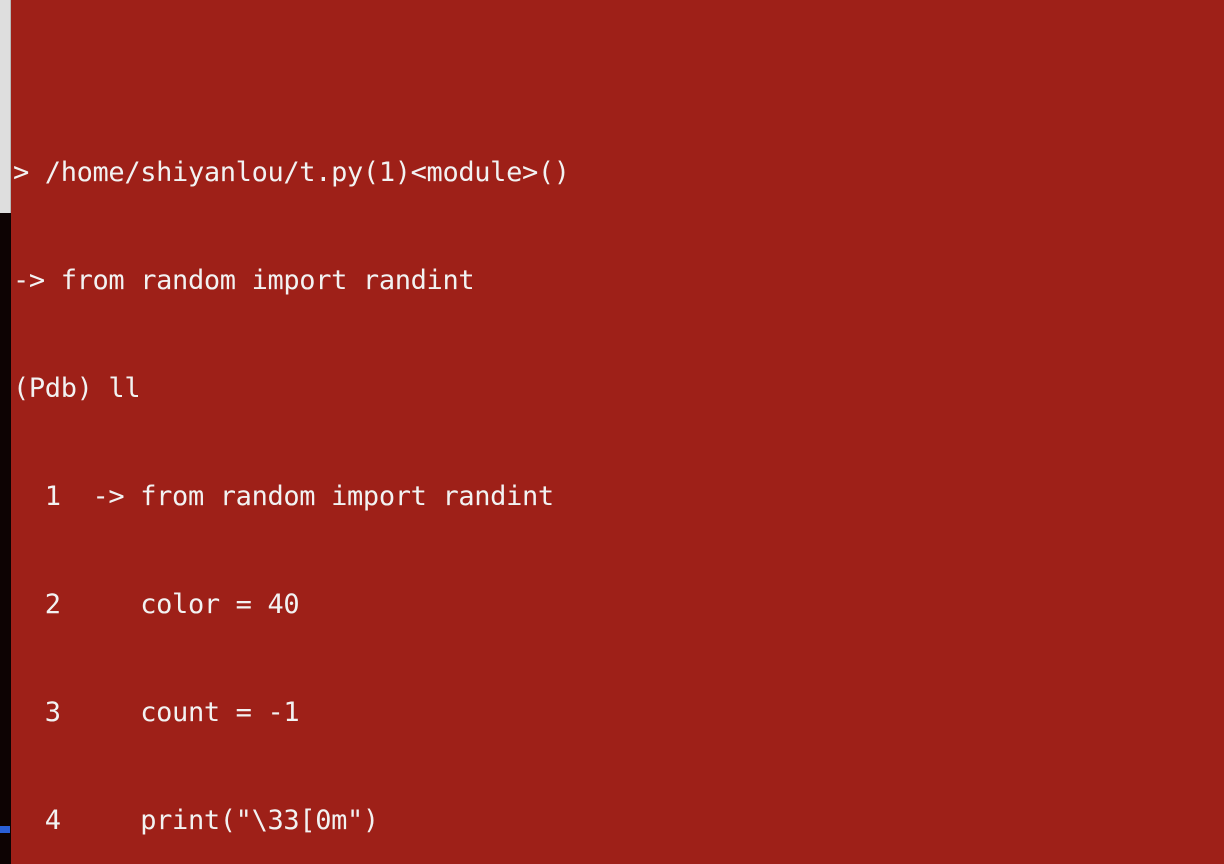 Image resolution: width=1224 pixels, height=864 pixels. Describe the element at coordinates (5, 829) in the screenshot. I see `breakpoint-marker-icon` at that location.